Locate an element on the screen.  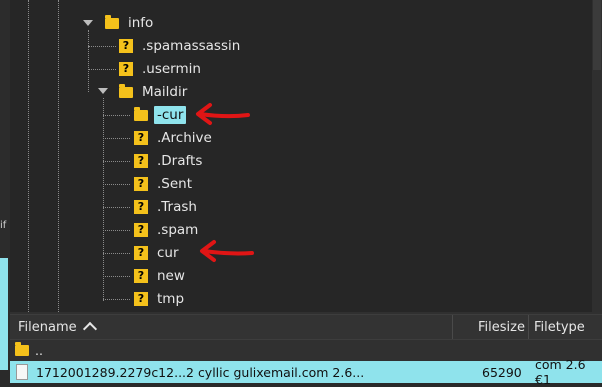
tree-node-label: .Drafts is located at coordinates (180, 161).